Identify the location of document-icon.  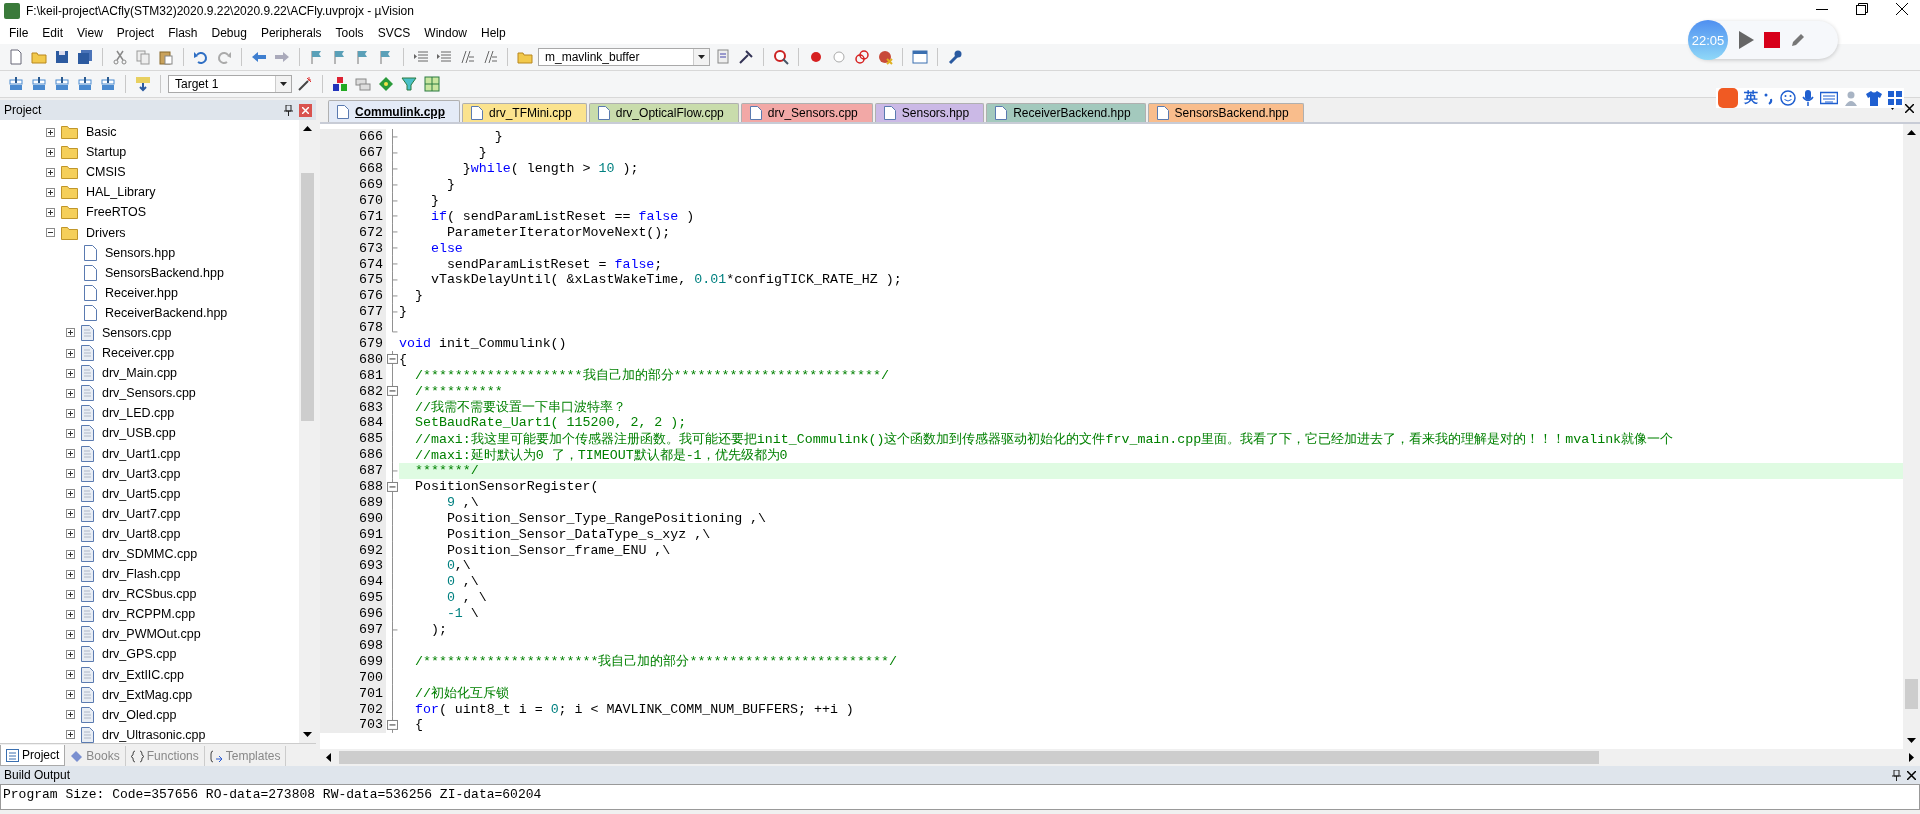
(16, 57).